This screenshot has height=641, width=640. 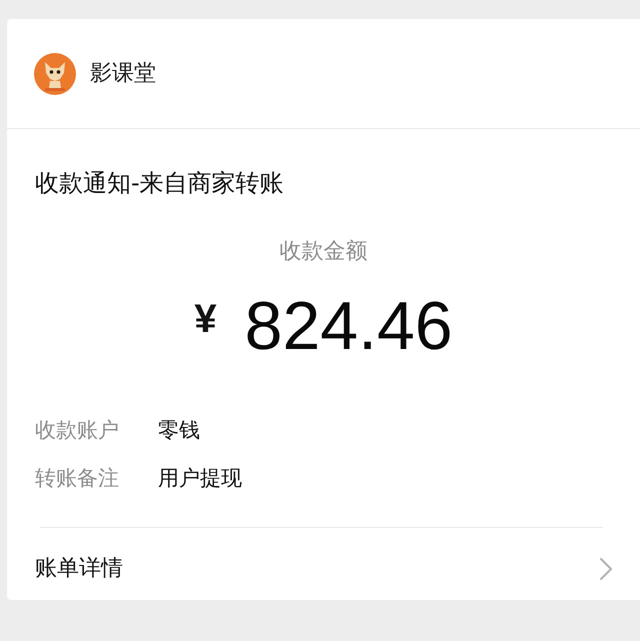 What do you see at coordinates (77, 478) in the screenshot?
I see `detail-label: 转账备注` at bounding box center [77, 478].